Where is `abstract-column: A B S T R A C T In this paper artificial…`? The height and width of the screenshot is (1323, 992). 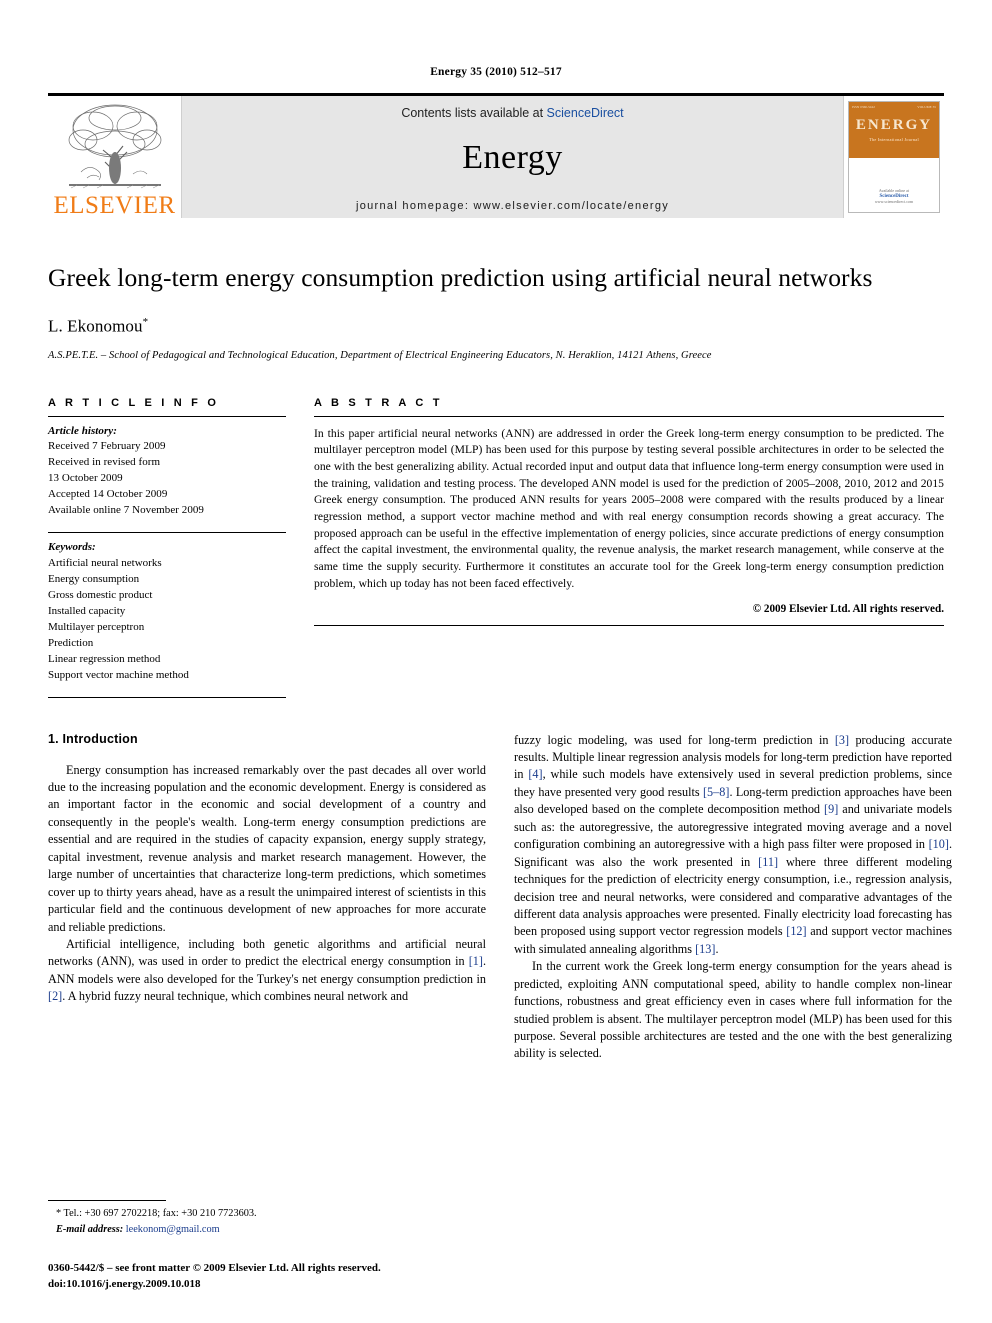 abstract-column: A B S T R A C T In this paper artificial… is located at coordinates (629, 547).